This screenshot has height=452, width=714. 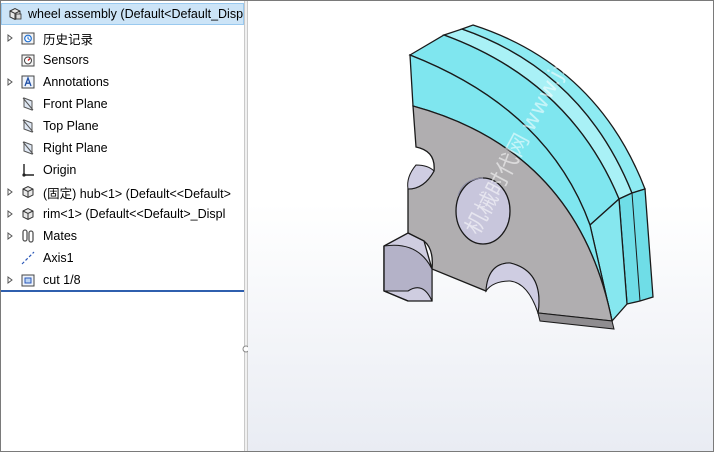 What do you see at coordinates (75, 104) in the screenshot?
I see `tree-item-label: Front Plane` at bounding box center [75, 104].